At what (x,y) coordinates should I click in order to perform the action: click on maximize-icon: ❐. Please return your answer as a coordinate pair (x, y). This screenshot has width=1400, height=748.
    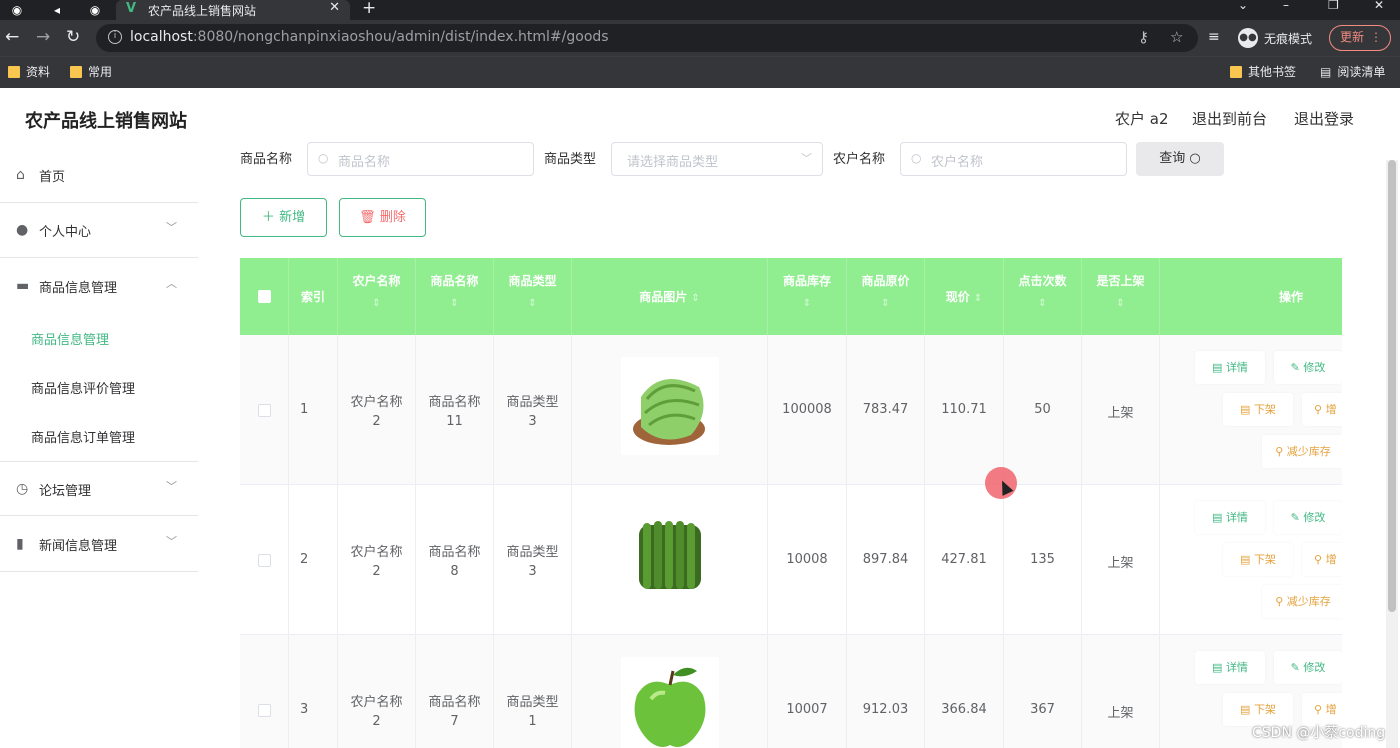
    Looking at the image, I should click on (1333, 6).